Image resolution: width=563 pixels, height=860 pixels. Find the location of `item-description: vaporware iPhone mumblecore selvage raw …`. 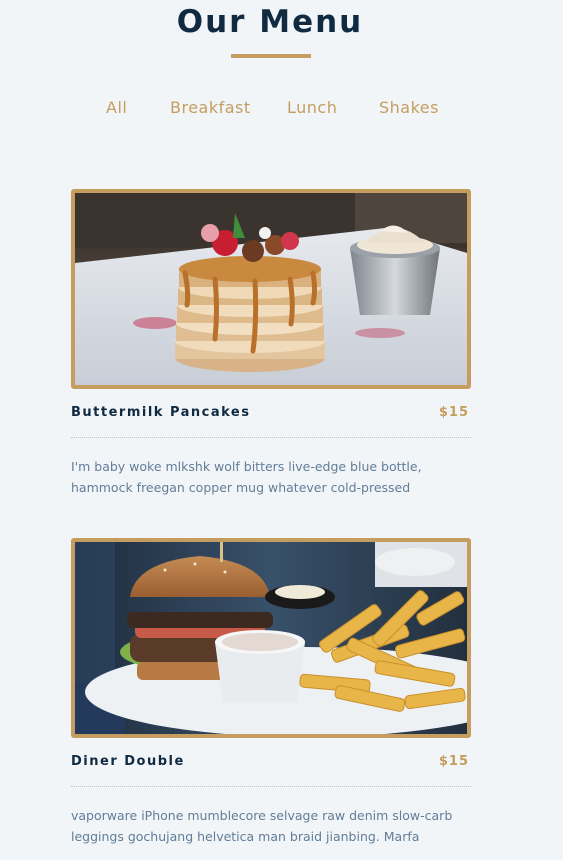

item-description: vaporware iPhone mumblecore selvage raw … is located at coordinates (262, 826).